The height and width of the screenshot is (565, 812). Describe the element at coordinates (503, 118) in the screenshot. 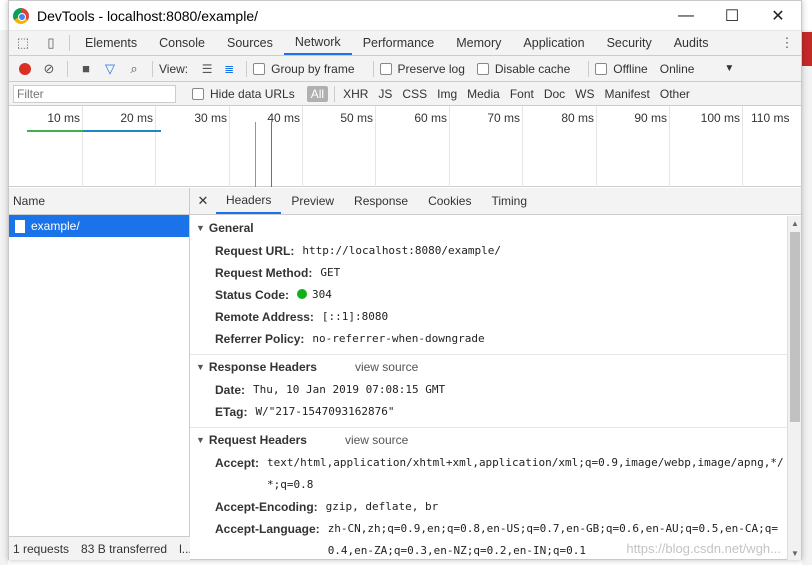

I see `tick-label: 70 ms` at that location.